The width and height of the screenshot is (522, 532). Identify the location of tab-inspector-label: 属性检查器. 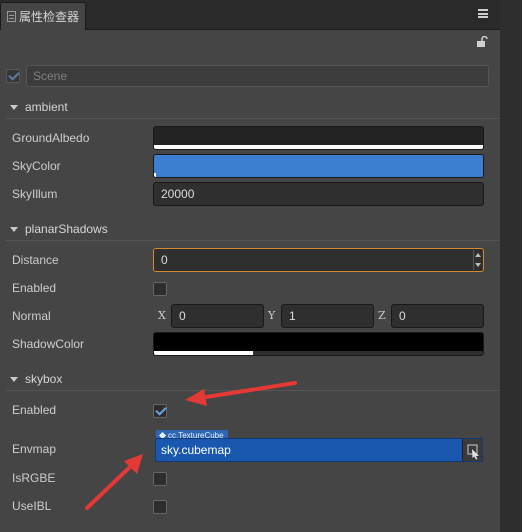
(49, 17).